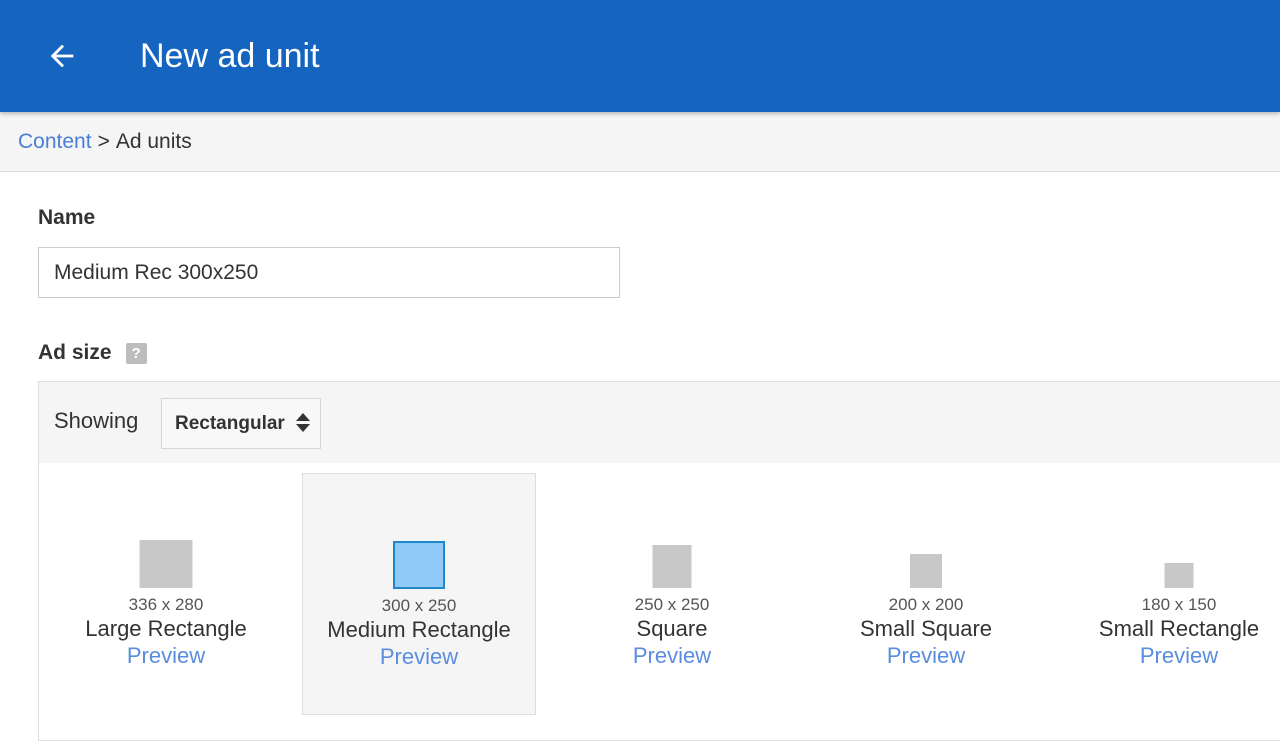 Image resolution: width=1280 pixels, height=741 pixels. Describe the element at coordinates (419, 565) in the screenshot. I see `ad-size-thumbnail-selected` at that location.